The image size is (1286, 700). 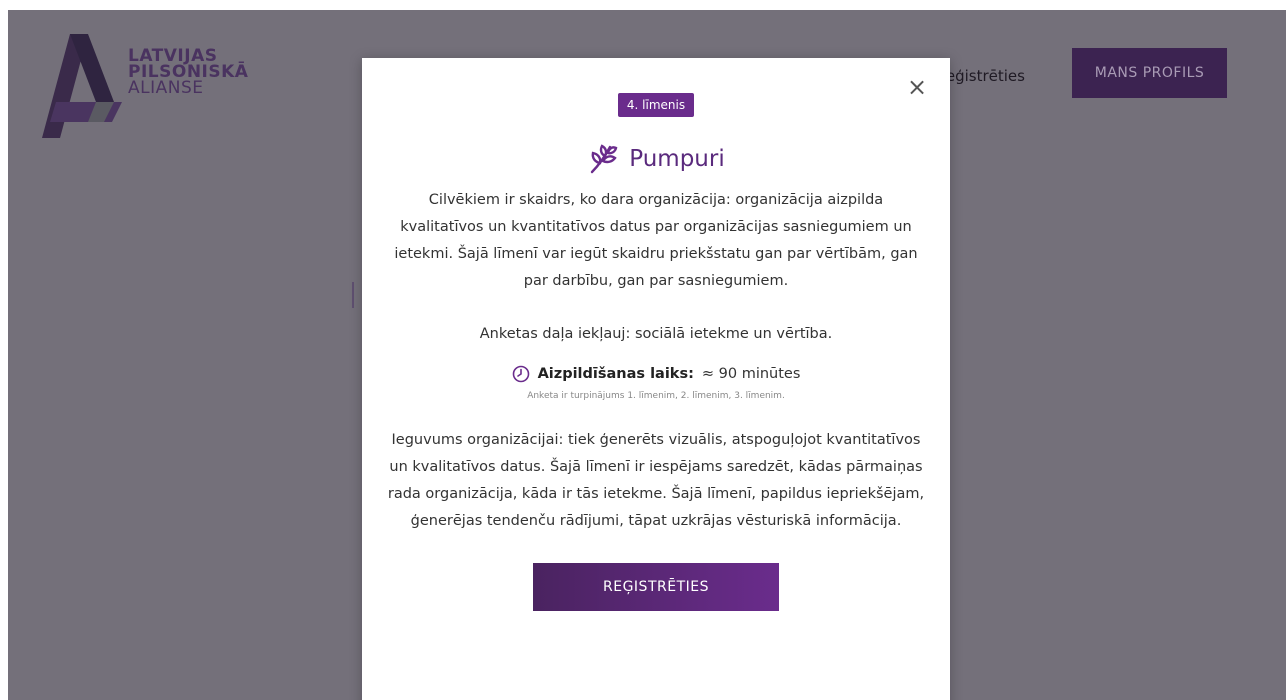 I want to click on logo-text: LATVIJAS PILSONISKĀ ALIANSE, so click(x=188, y=73).